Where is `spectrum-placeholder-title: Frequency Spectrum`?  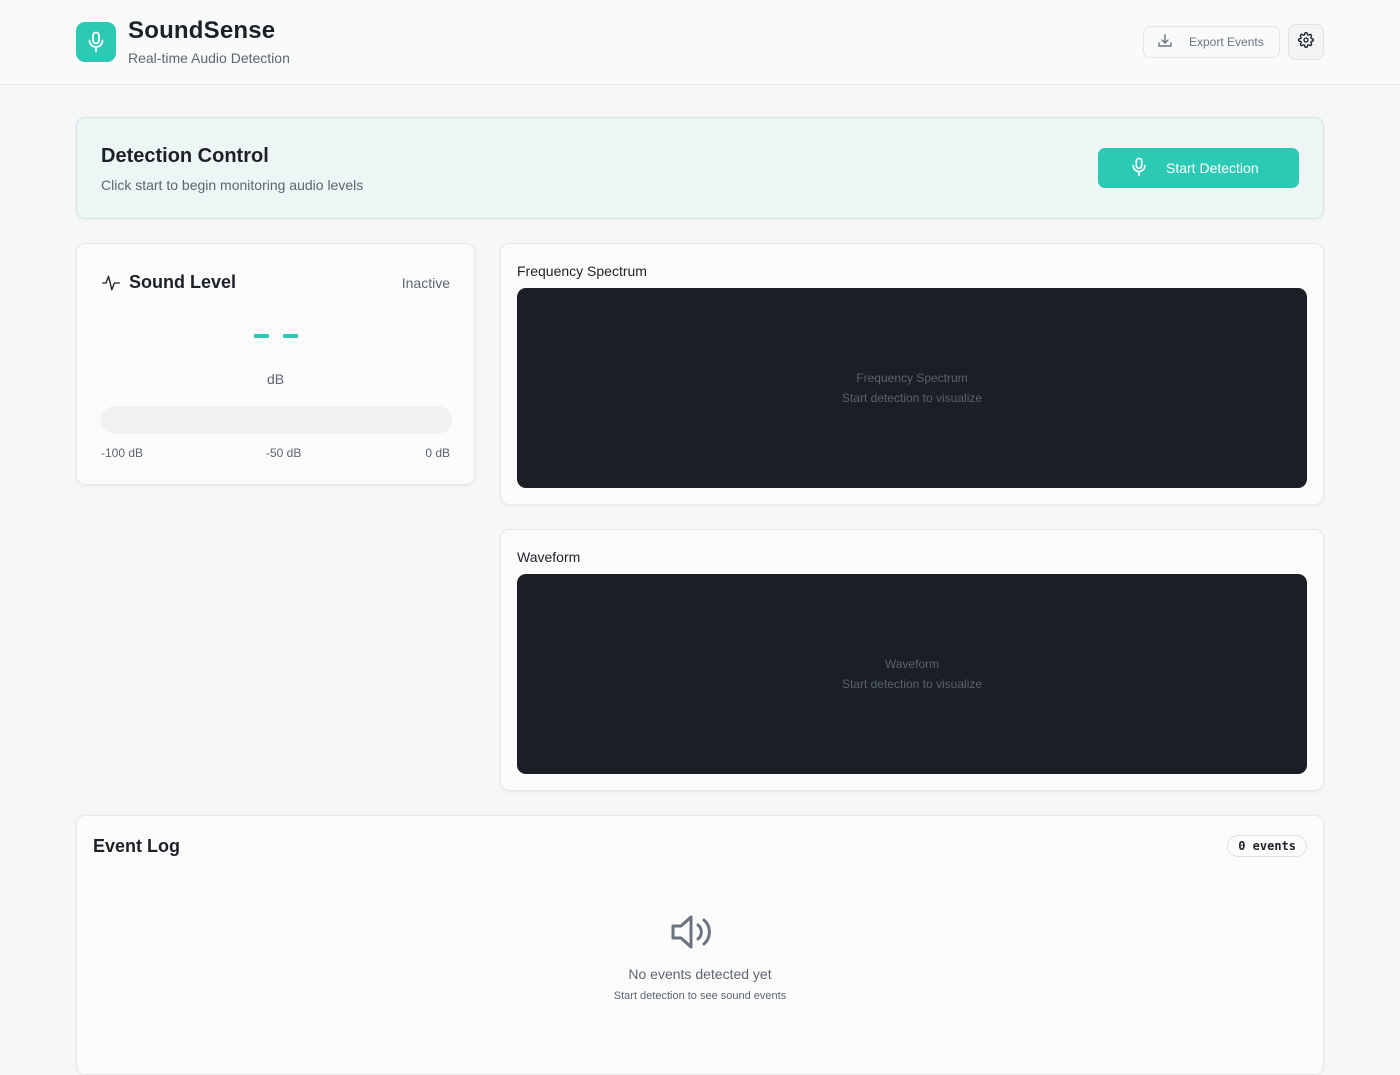 spectrum-placeholder-title: Frequency Spectrum is located at coordinates (912, 378).